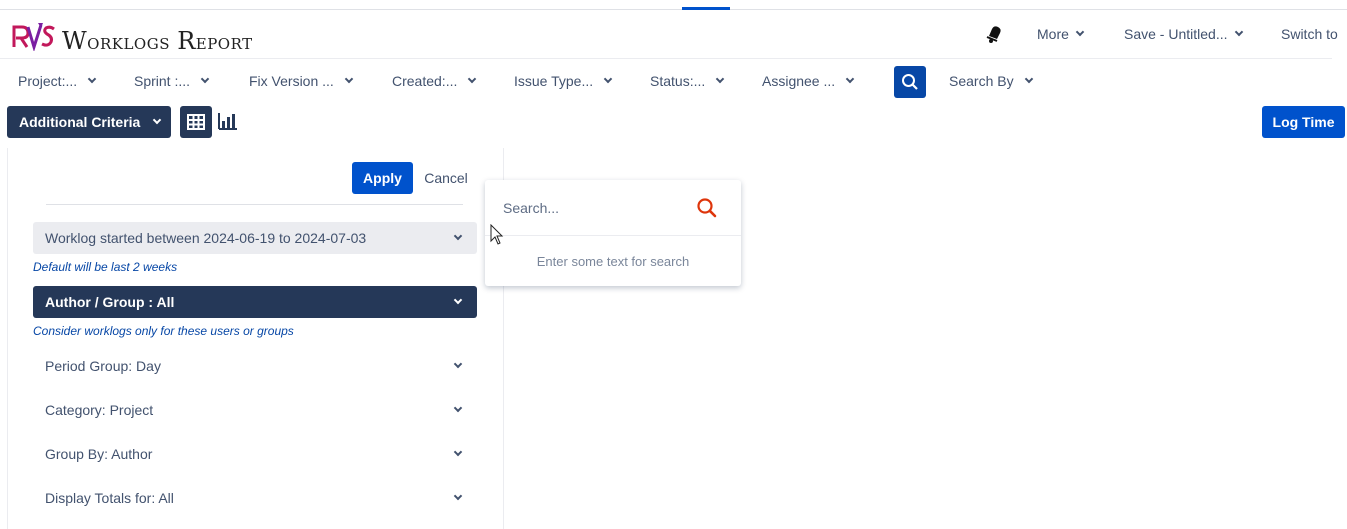 The height and width of the screenshot is (529, 1347). I want to click on app-title: Worklogs Report, so click(157, 41).